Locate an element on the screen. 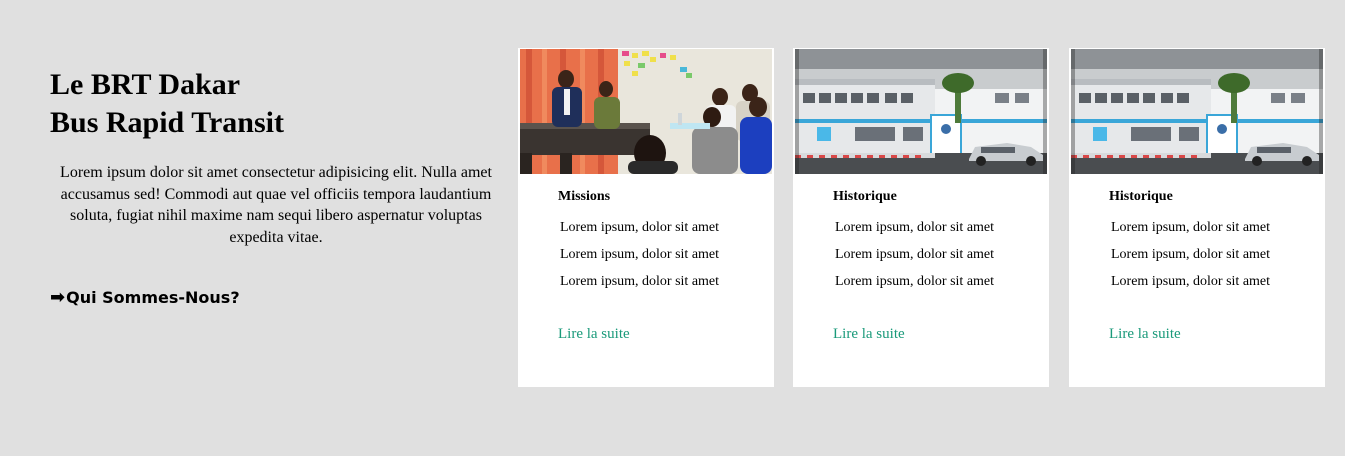 This screenshot has width=1345, height=456. page-title: Le BRT Dakar Bus Rapid Transit is located at coordinates (276, 104).